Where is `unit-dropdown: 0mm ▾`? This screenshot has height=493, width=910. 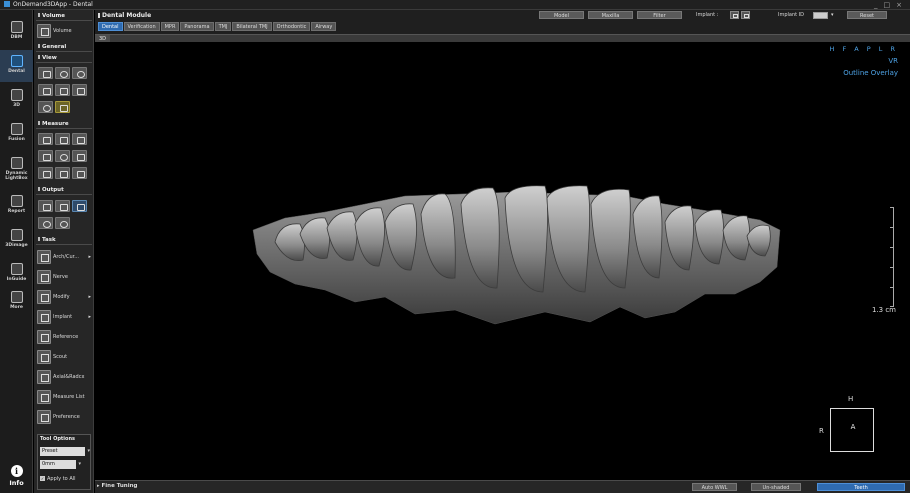
unit-dropdown: 0mm ▾ is located at coordinates (60, 464).